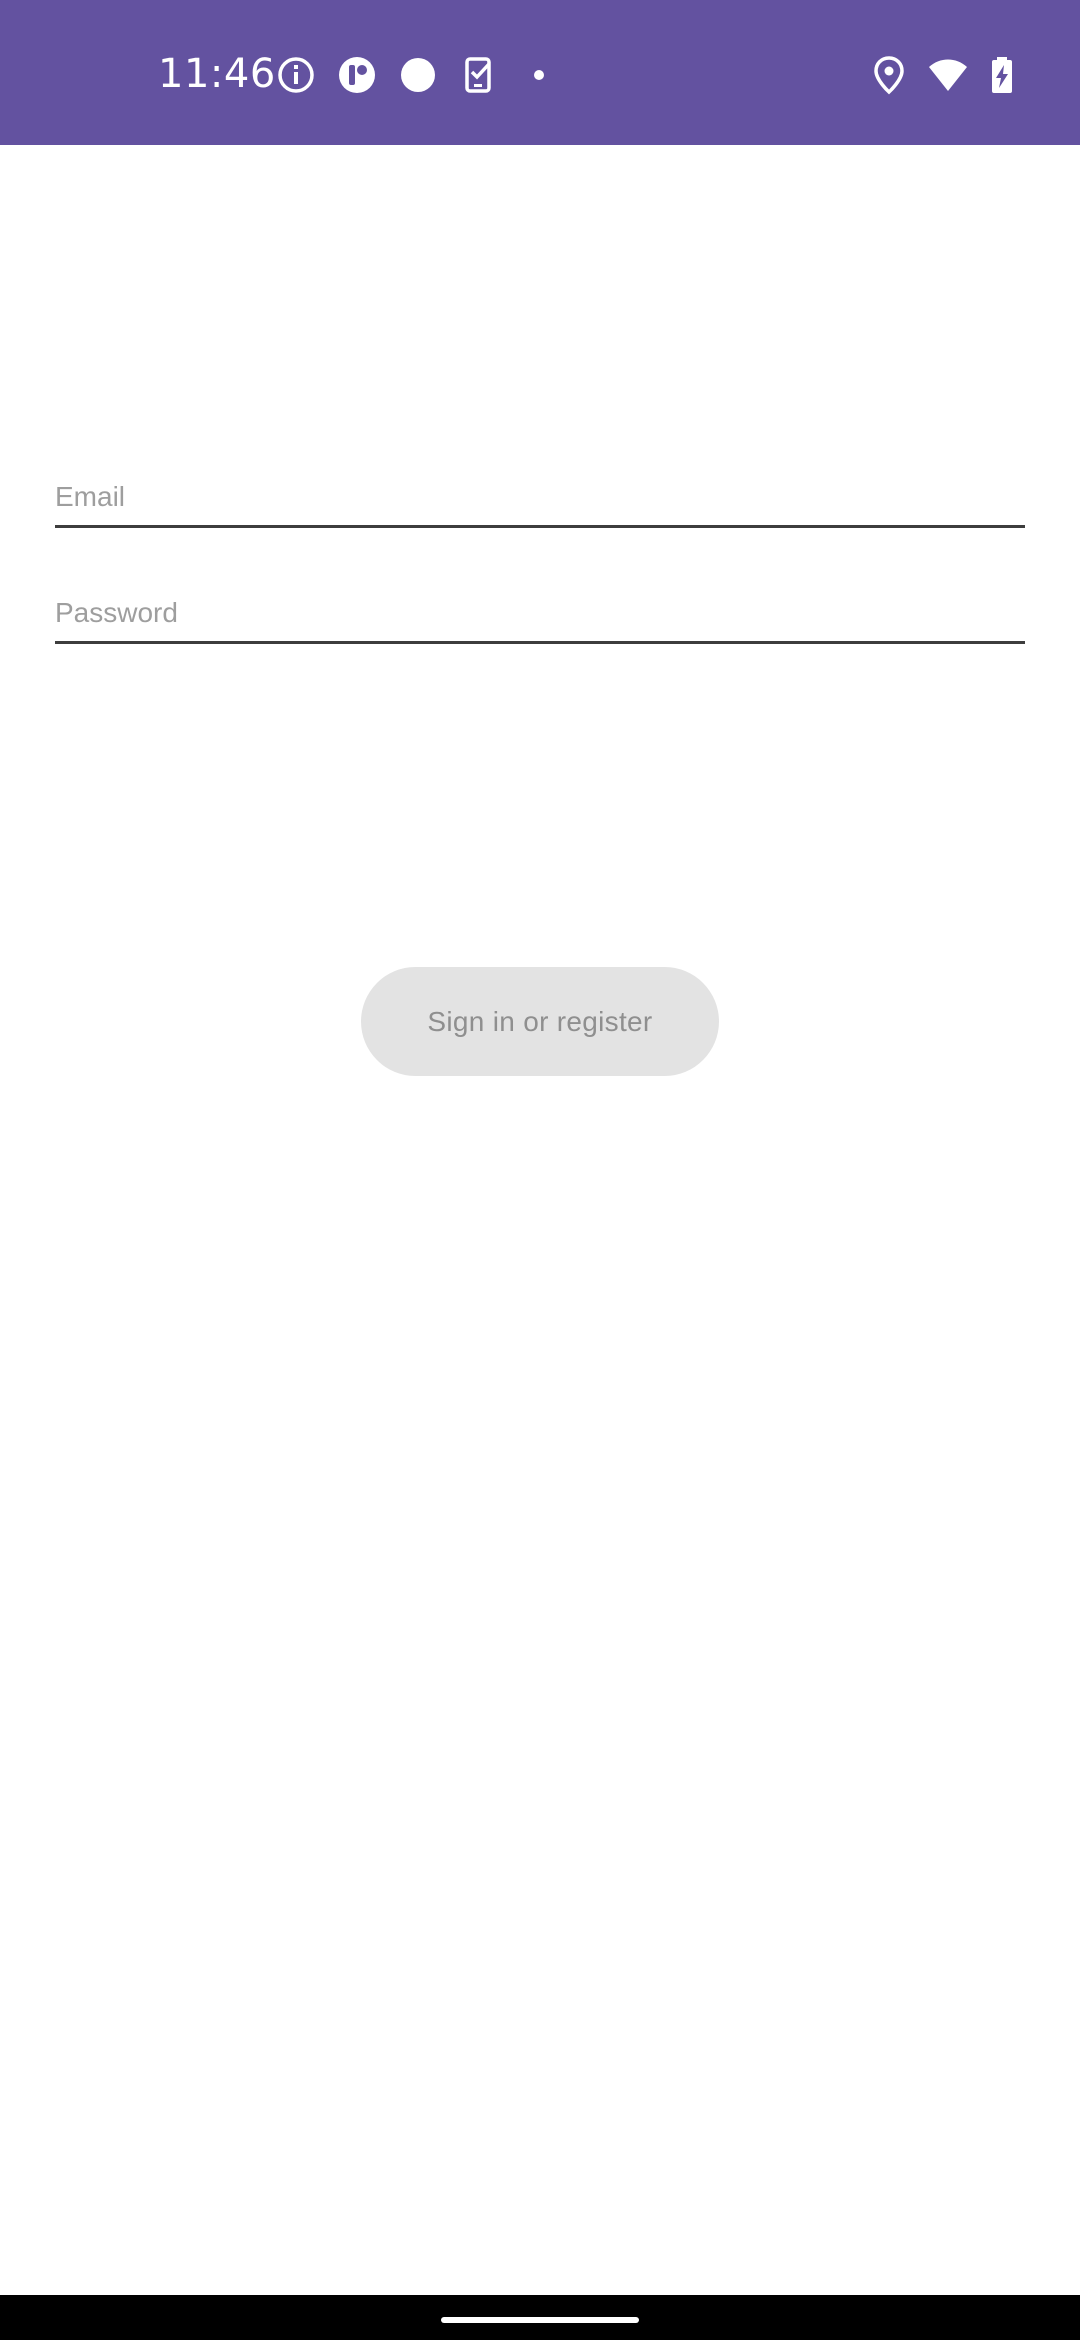 The height and width of the screenshot is (2340, 1080). I want to click on info-icon, so click(296, 75).